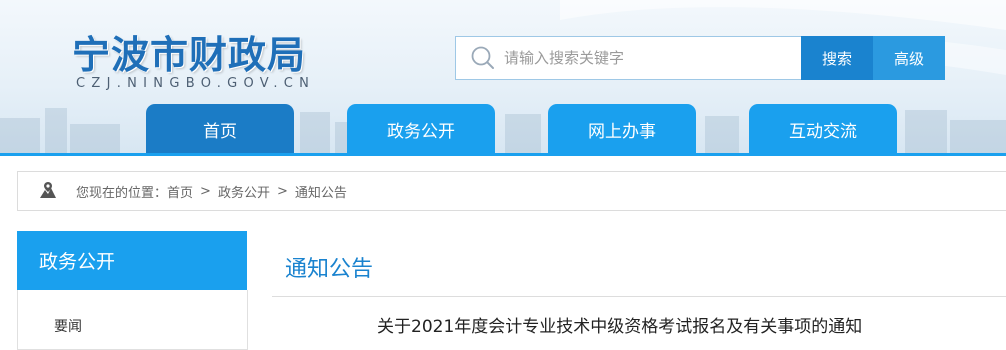 The width and height of the screenshot is (1006, 350). What do you see at coordinates (220, 129) in the screenshot?
I see `nav-tab-home: 首页` at bounding box center [220, 129].